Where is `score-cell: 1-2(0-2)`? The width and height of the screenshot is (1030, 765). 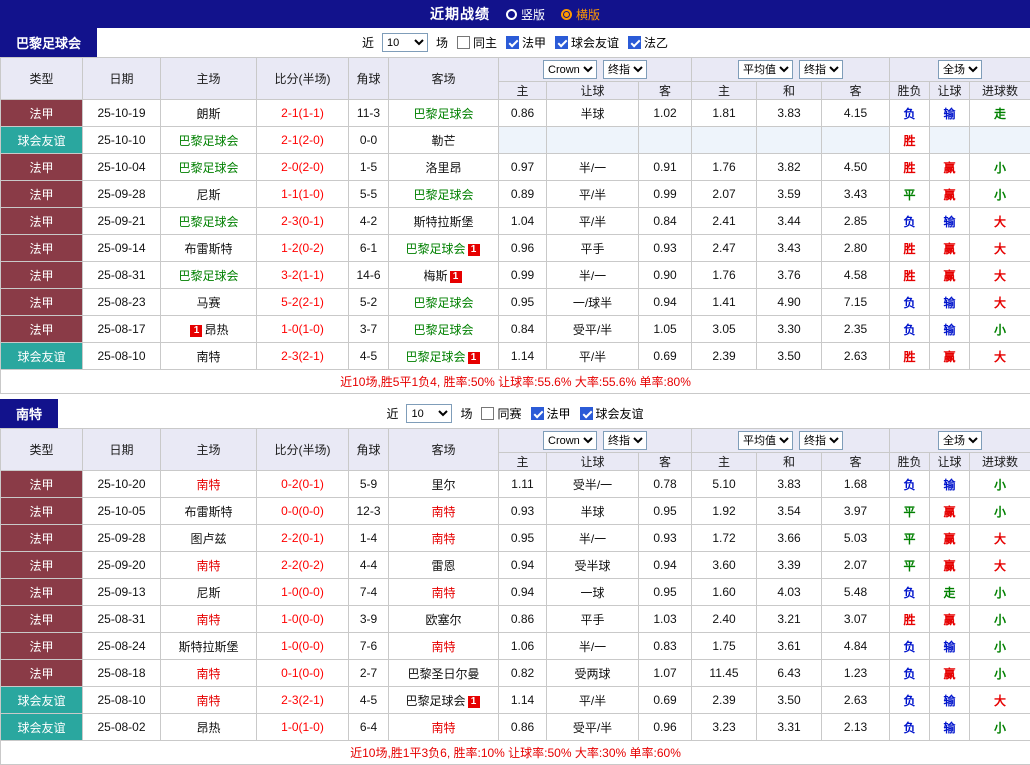
score-cell: 1-2(0-2) is located at coordinates (303, 248).